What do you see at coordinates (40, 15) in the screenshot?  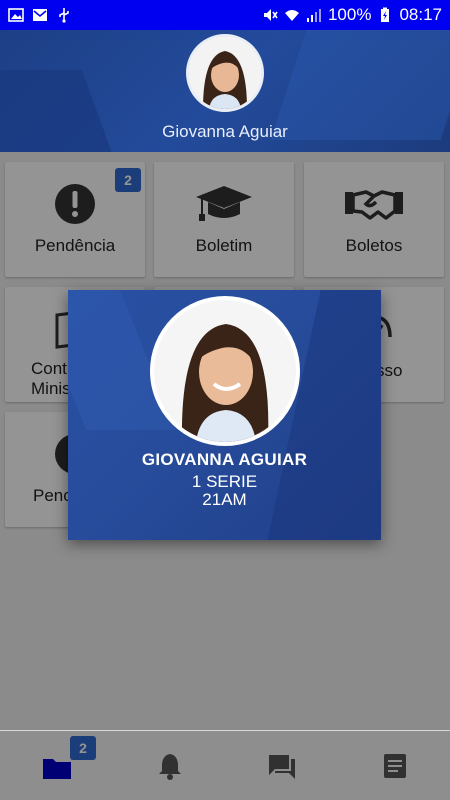 I see `mail-icon` at bounding box center [40, 15].